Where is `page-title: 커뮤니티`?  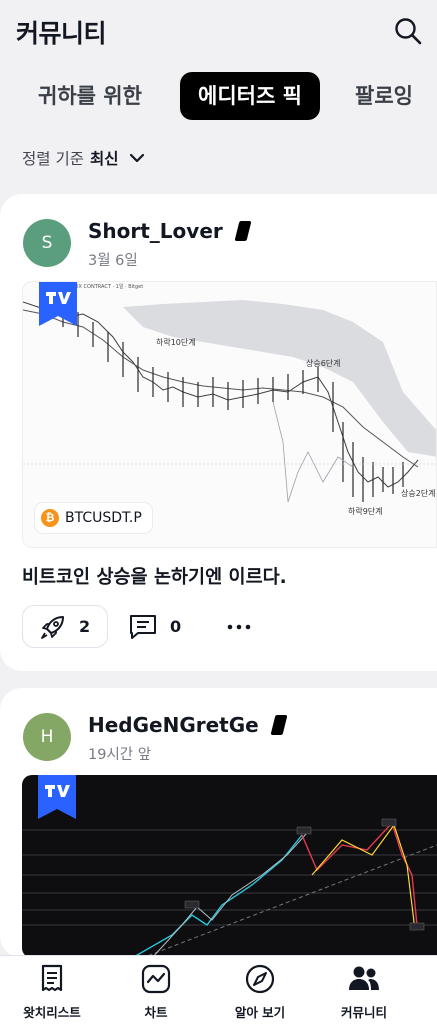
page-title: 커뮤니티 is located at coordinates (61, 33).